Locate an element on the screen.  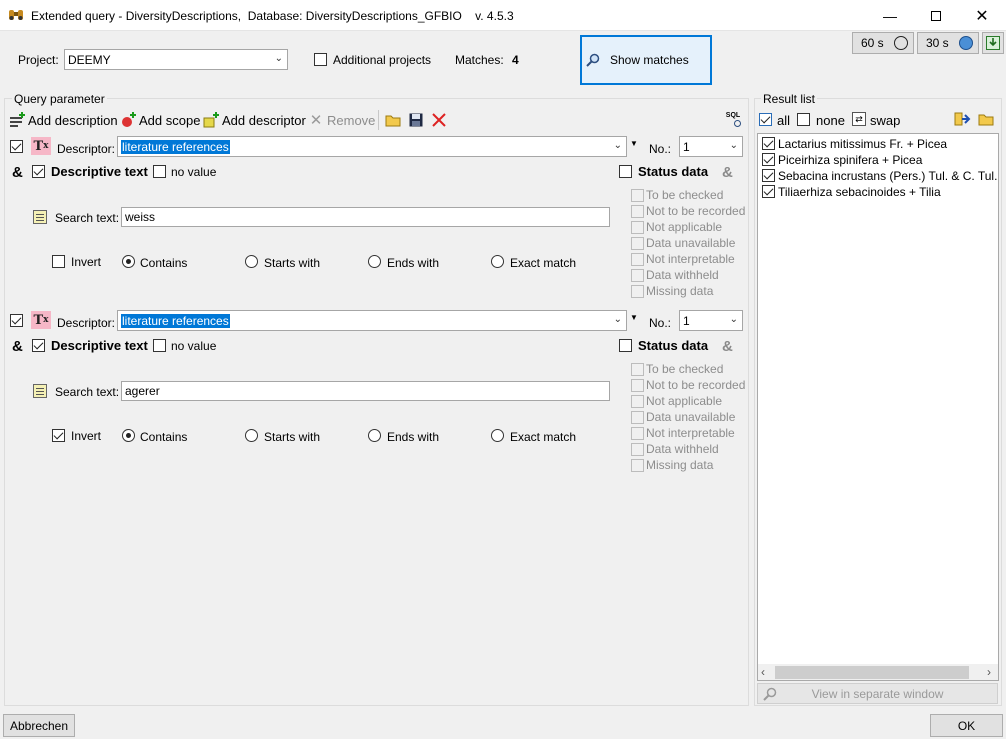
result-list-item: Tiliaerhiza sebacinoides + Tilia is located at coordinates (879, 192).